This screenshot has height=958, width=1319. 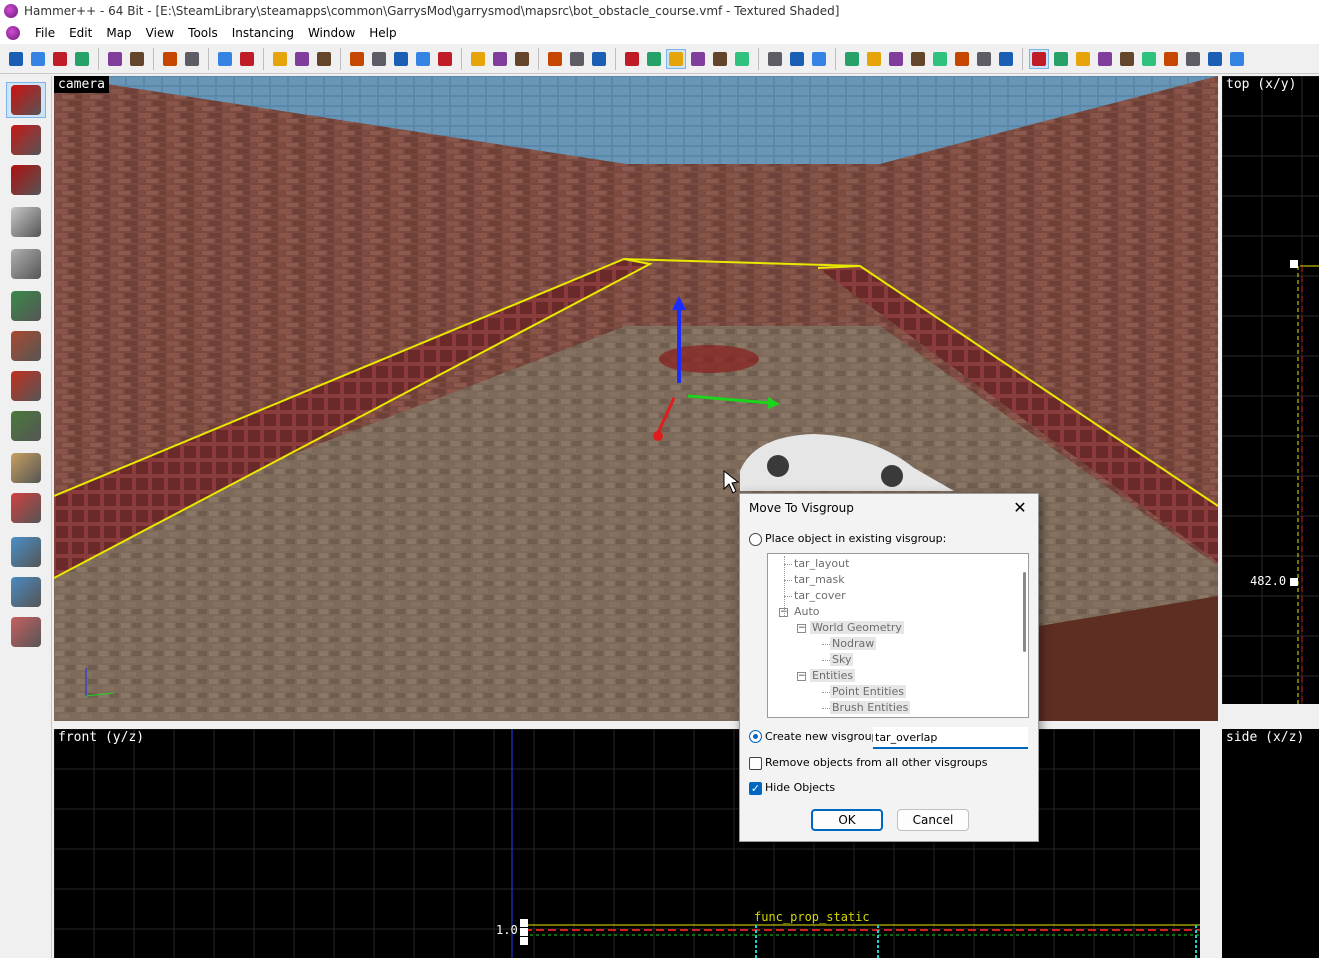 What do you see at coordinates (855, 538) in the screenshot?
I see `existing-visgroup-label: Place object in existing visgroup:` at bounding box center [855, 538].